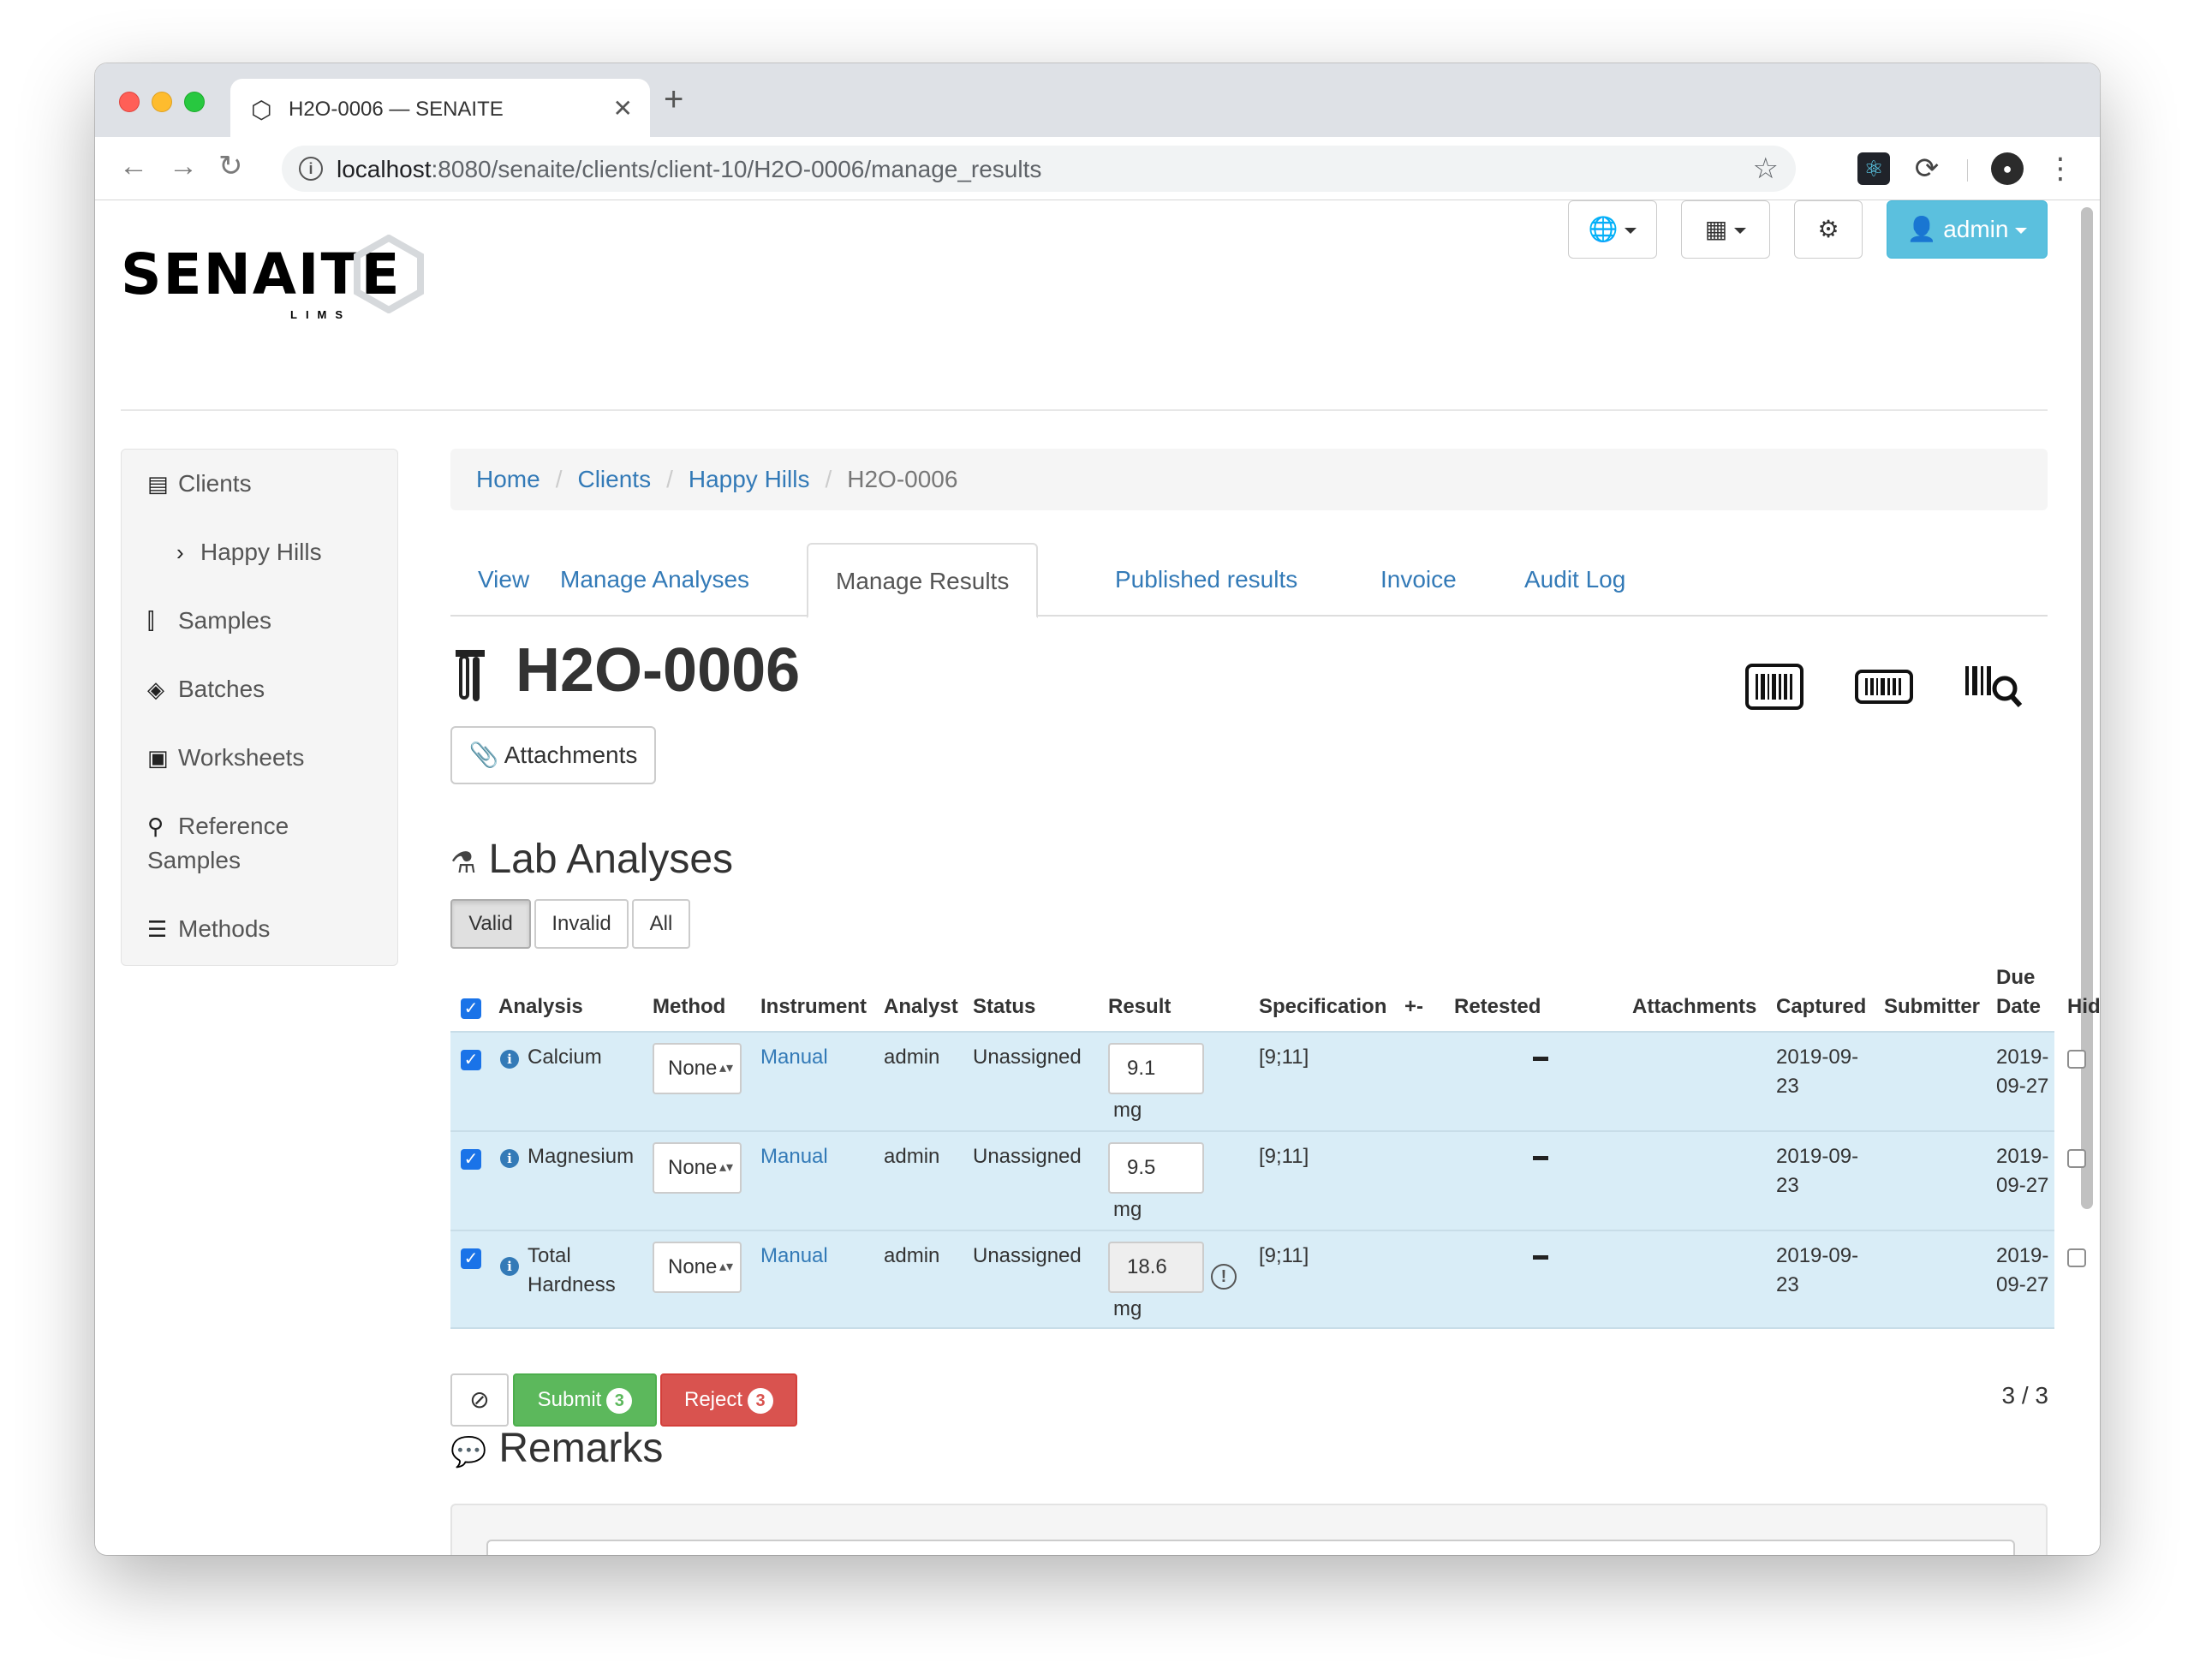  What do you see at coordinates (490, 924) in the screenshot?
I see `filter-valid-button: Valid` at bounding box center [490, 924].